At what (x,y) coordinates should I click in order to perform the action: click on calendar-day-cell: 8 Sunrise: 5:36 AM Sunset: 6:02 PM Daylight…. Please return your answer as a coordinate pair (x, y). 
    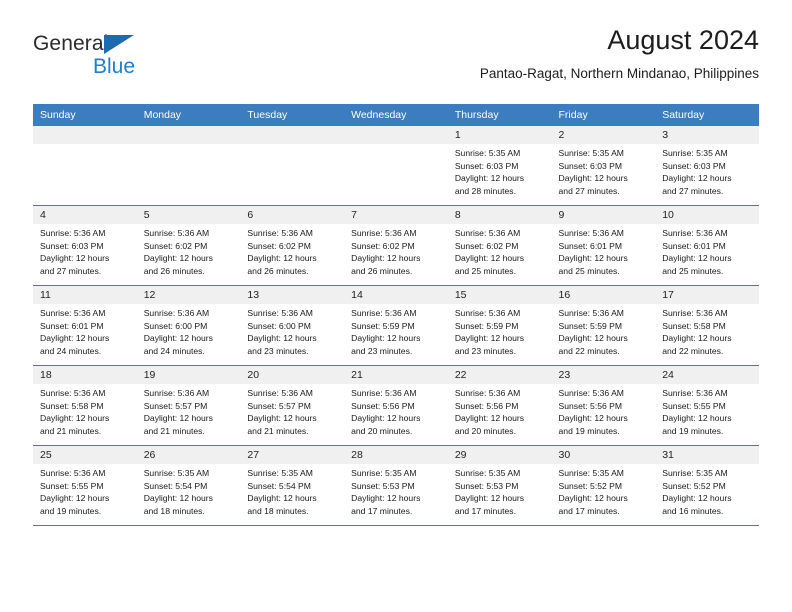
    Looking at the image, I should click on (499, 245).